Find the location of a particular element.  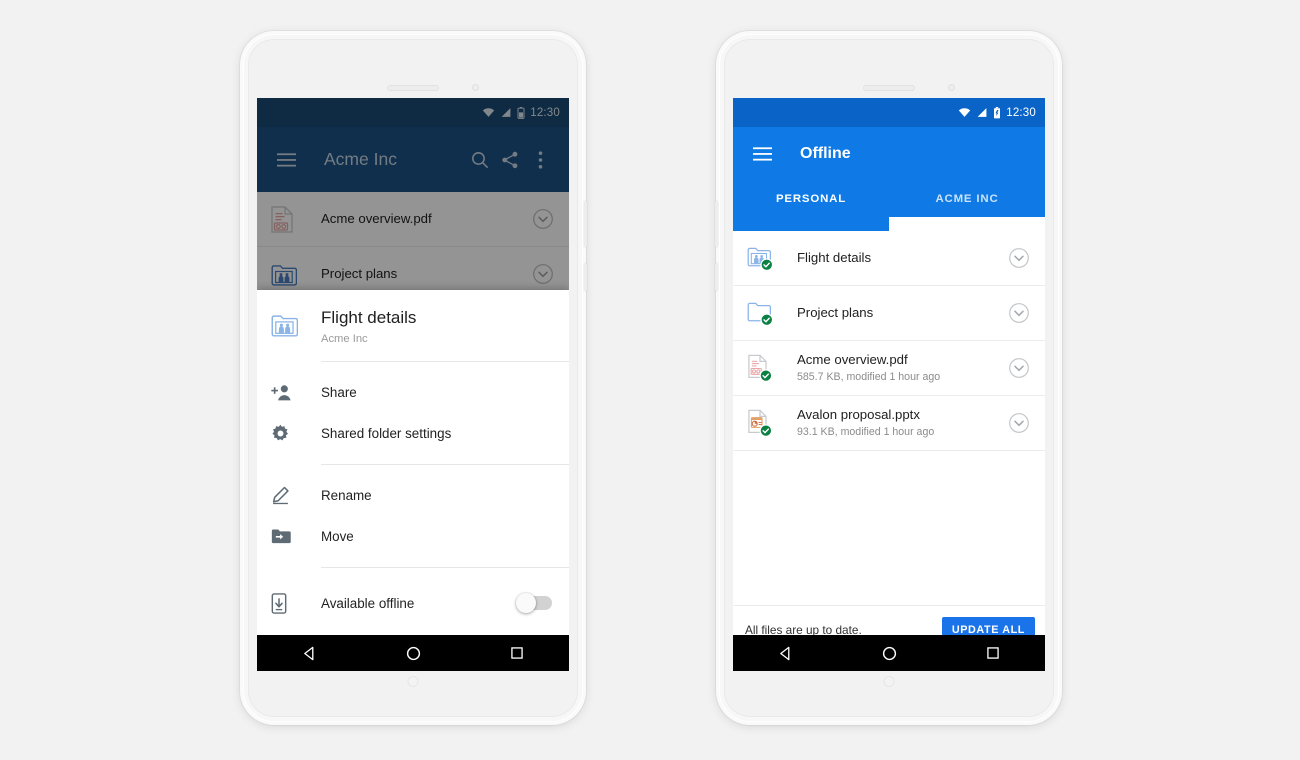

tab-bar: PERSONAL ACME INC is located at coordinates (889, 206).